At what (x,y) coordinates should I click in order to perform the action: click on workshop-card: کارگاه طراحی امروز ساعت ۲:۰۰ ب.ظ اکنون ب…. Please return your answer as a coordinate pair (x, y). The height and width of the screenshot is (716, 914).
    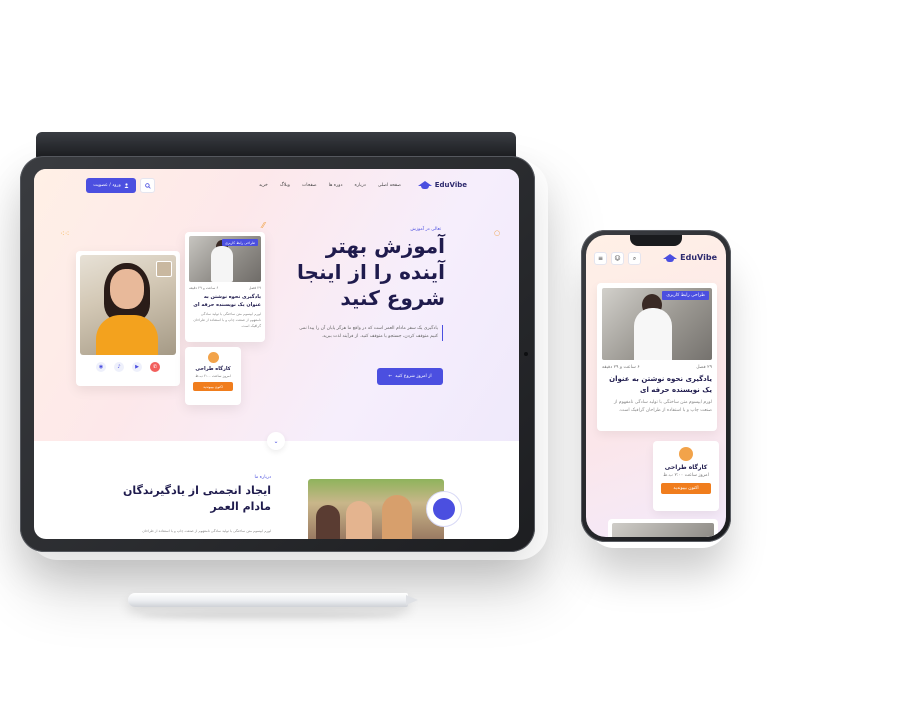
    Looking at the image, I should click on (213, 376).